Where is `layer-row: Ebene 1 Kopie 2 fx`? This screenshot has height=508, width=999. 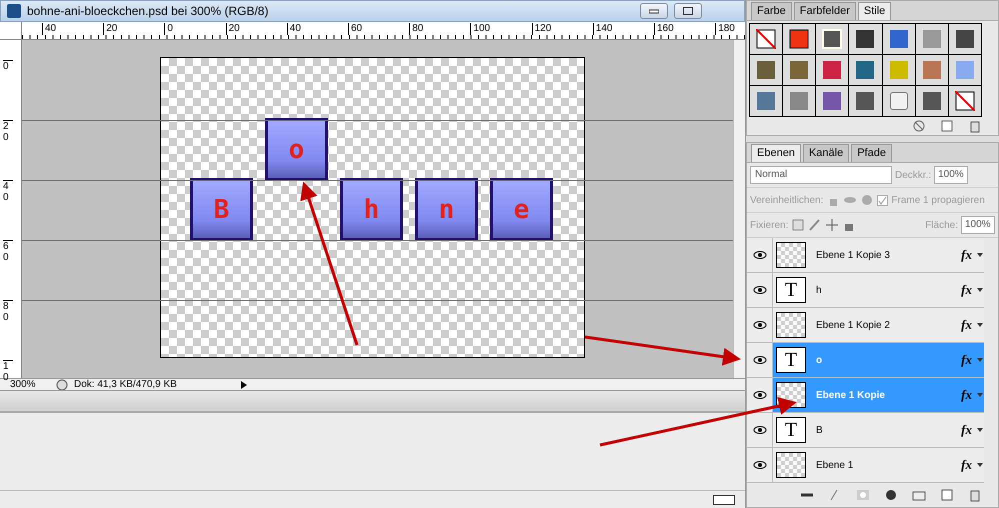 layer-row: Ebene 1 Kopie 2 fx is located at coordinates (865, 325).